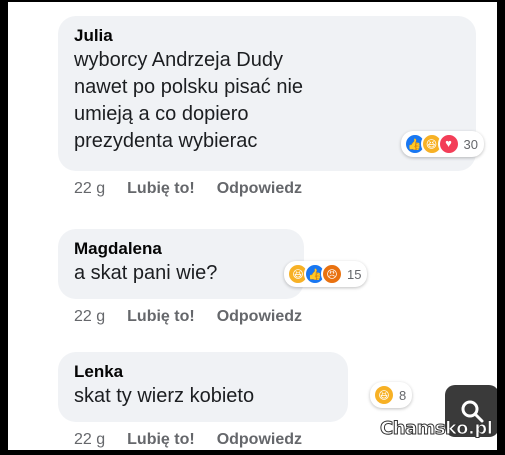  I want to click on reaction-summary: 😆 👍 😠 15, so click(326, 274).